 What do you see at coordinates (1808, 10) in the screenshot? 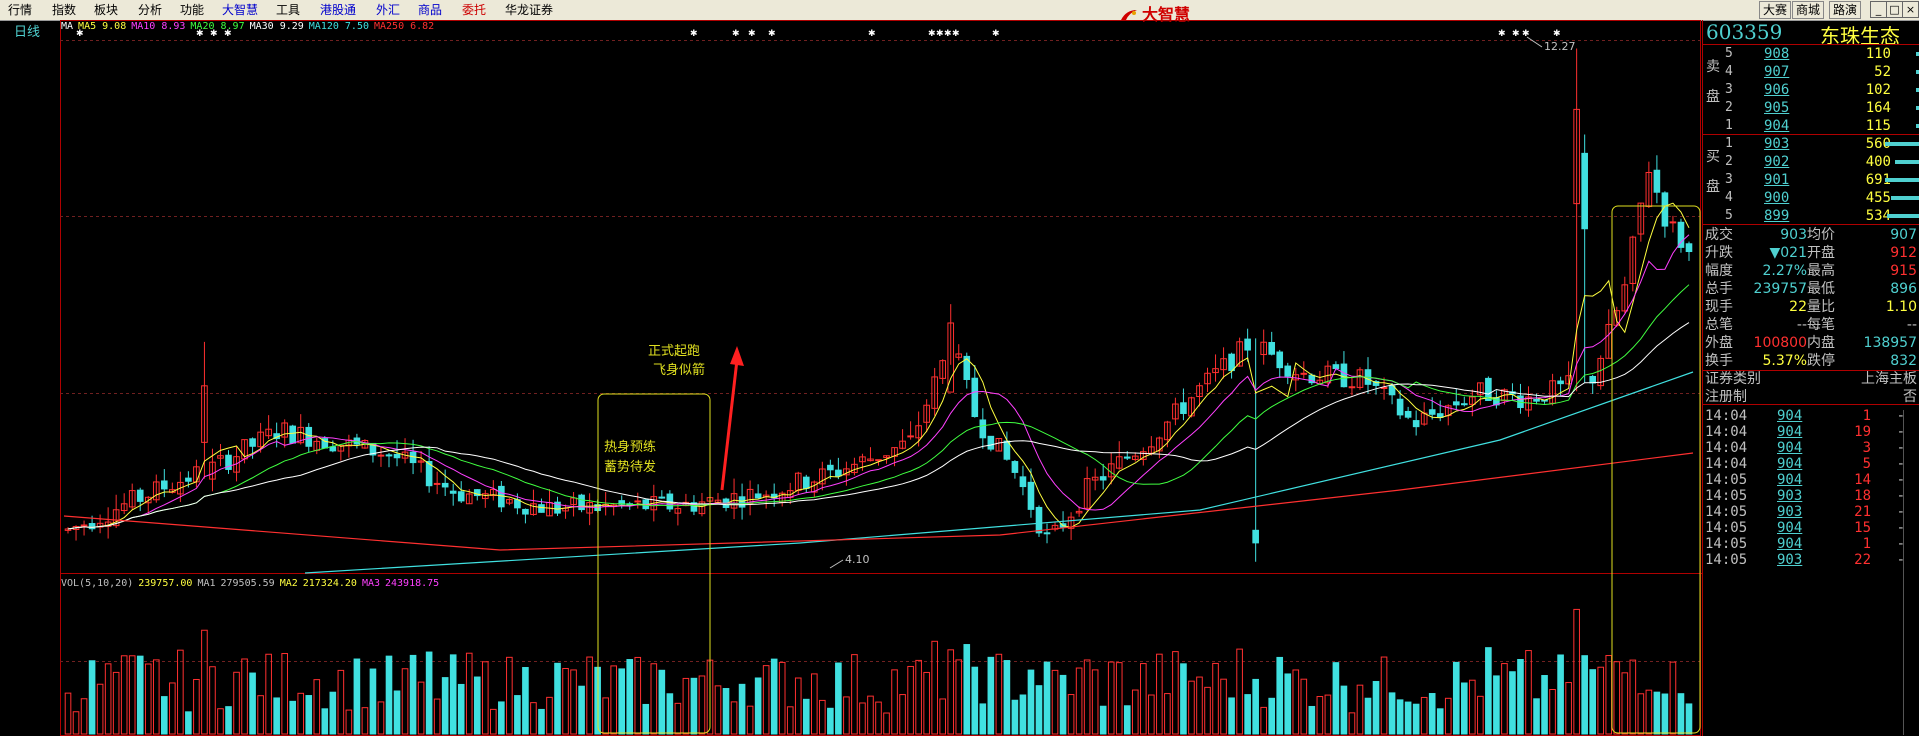
I see `top-button-1: 商城` at bounding box center [1808, 10].